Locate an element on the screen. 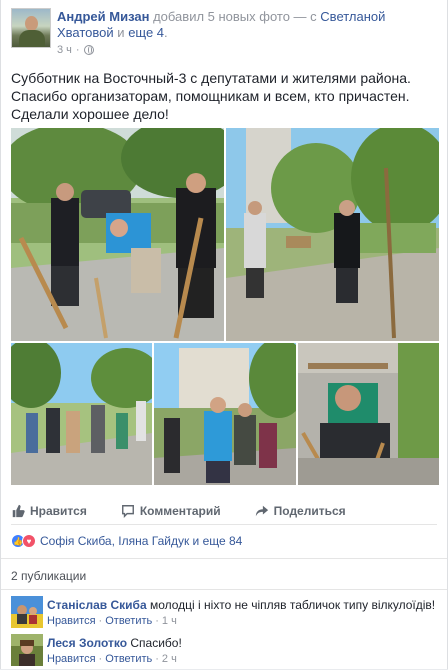 The width and height of the screenshot is (448, 670). post-action-bar: Нравится Комментарий Поделиться is located at coordinates (224, 511).